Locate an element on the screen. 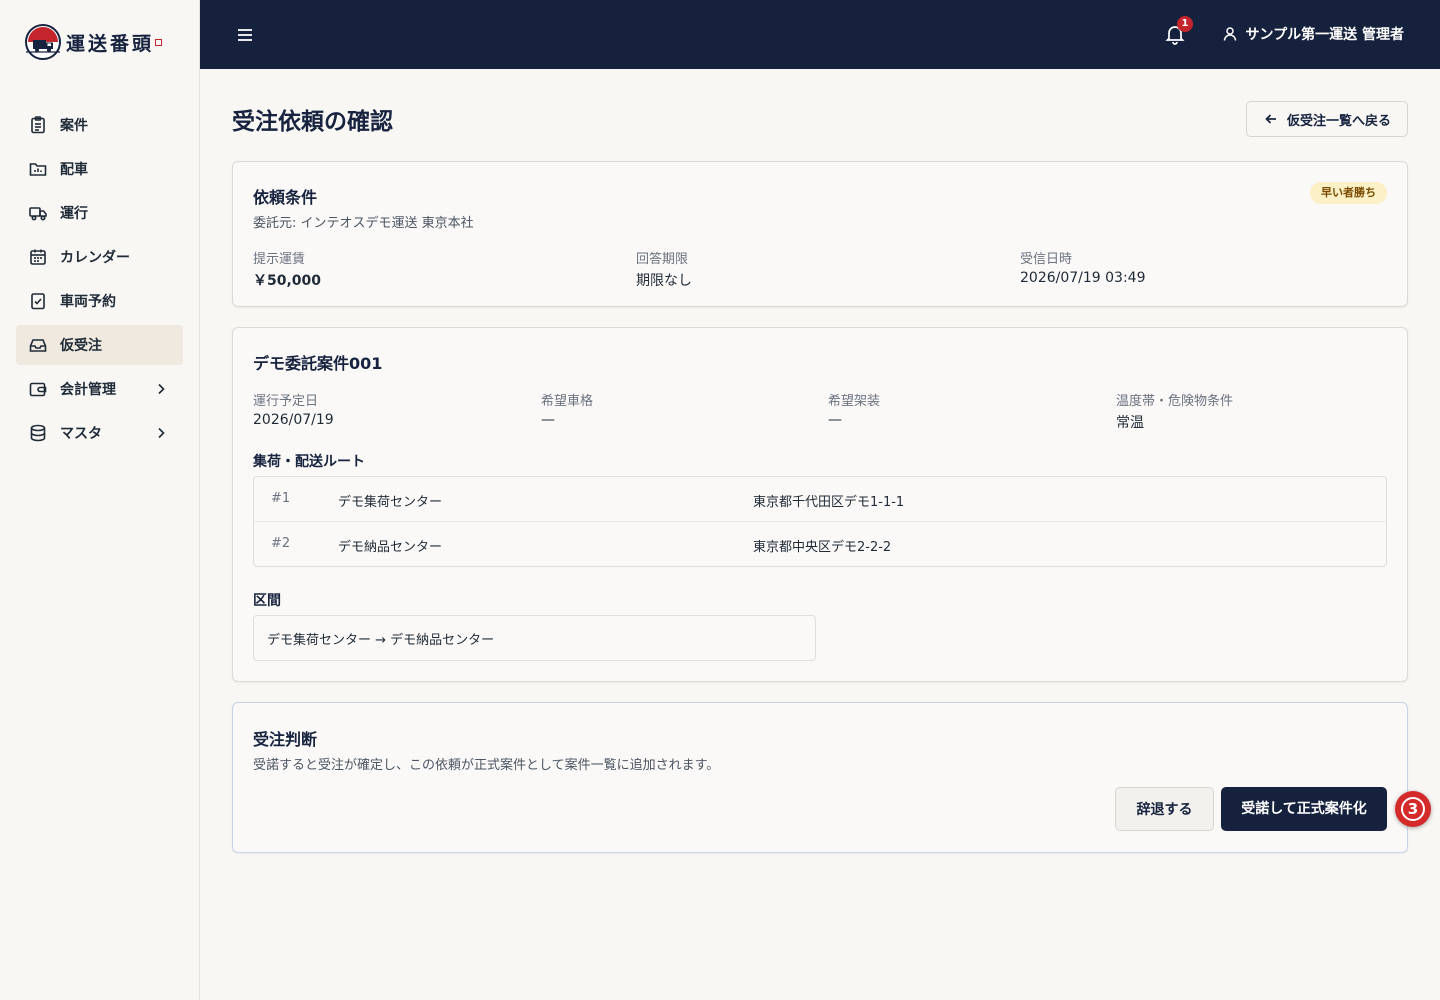 The image size is (1440, 1000). sidebar-item-operations: 運行 is located at coordinates (99, 213).